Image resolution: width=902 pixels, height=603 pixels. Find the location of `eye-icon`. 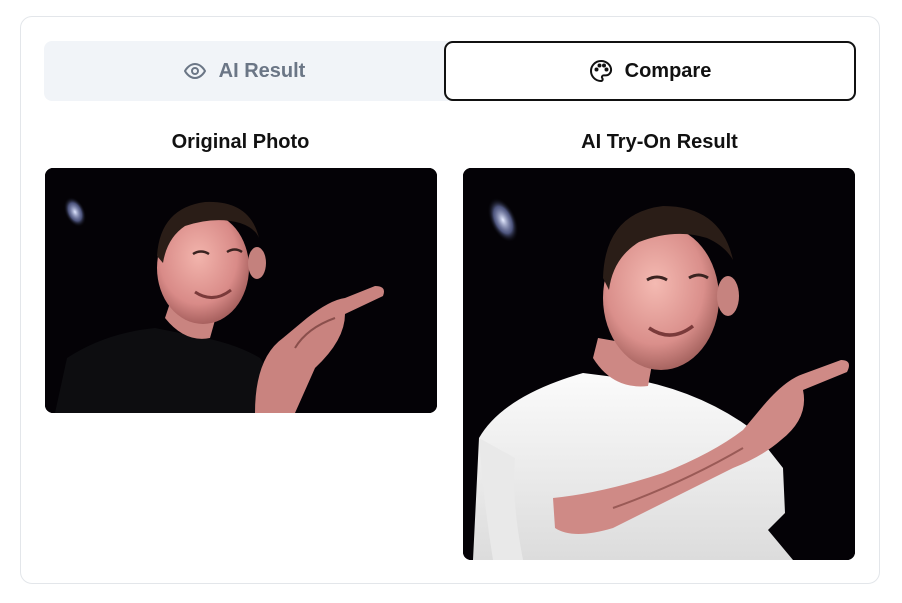

eye-icon is located at coordinates (195, 71).